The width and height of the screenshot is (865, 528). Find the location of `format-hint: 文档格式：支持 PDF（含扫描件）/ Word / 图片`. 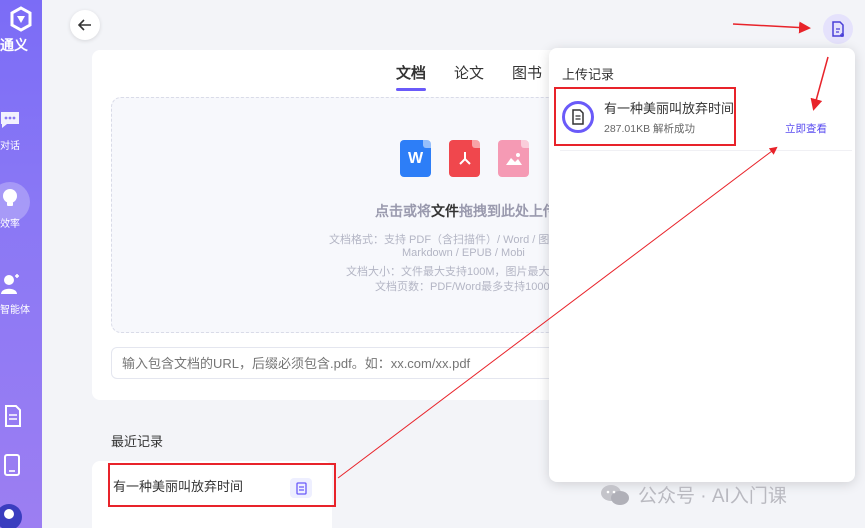

format-hint: 文档格式：支持 PDF（含扫描件）/ Word / 图片 is located at coordinates (445, 240).